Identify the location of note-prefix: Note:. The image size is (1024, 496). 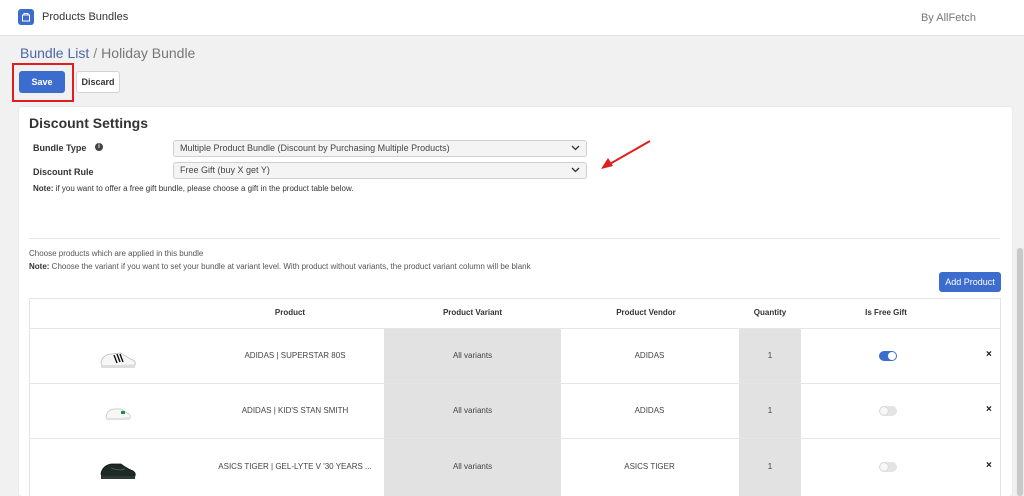
(43, 188).